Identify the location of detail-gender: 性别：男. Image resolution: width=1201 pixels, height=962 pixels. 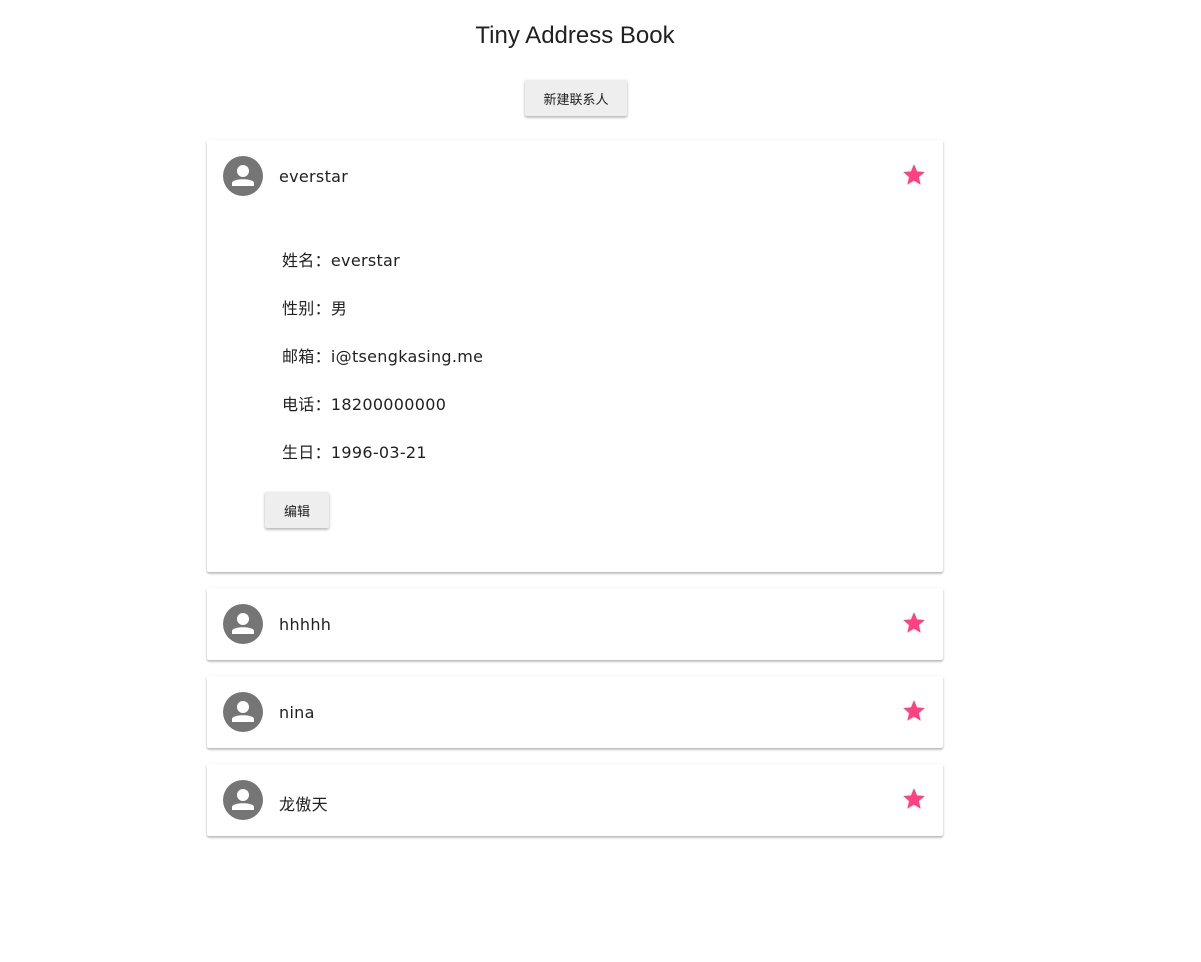
(315, 308).